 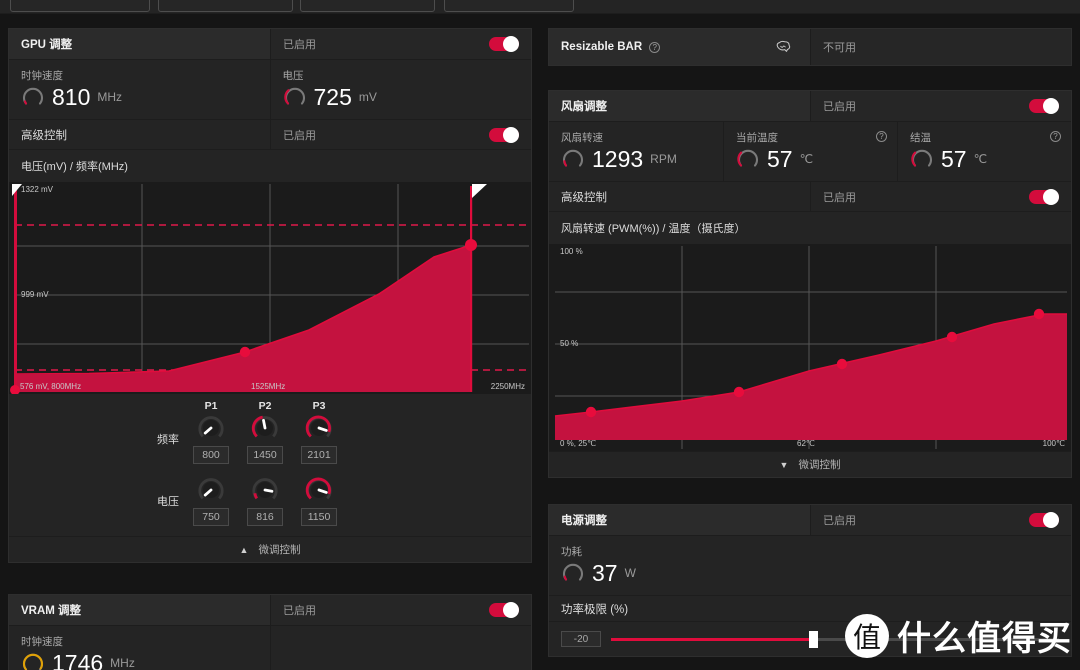 What do you see at coordinates (954, 158) in the screenshot?
I see `metric-number: 57` at bounding box center [954, 158].